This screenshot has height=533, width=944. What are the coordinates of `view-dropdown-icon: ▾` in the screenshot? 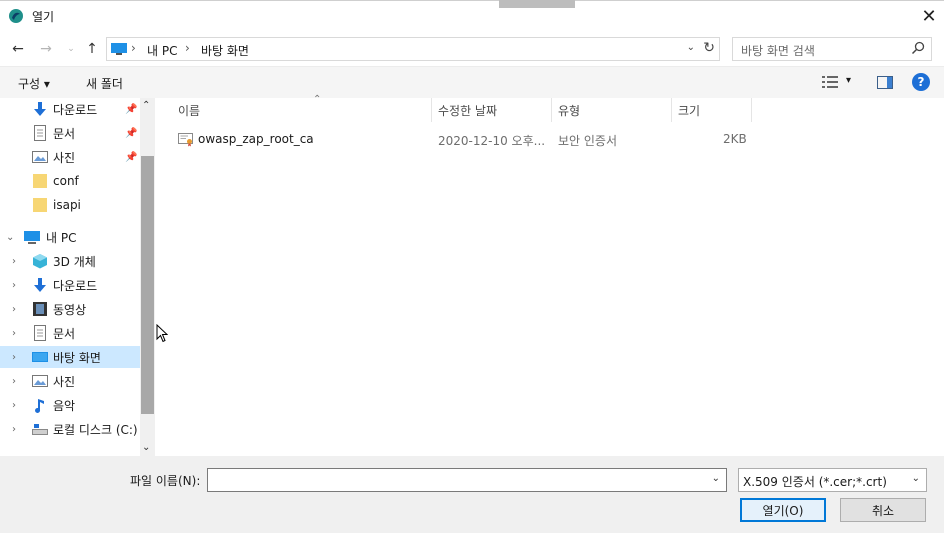 It's located at (848, 80).